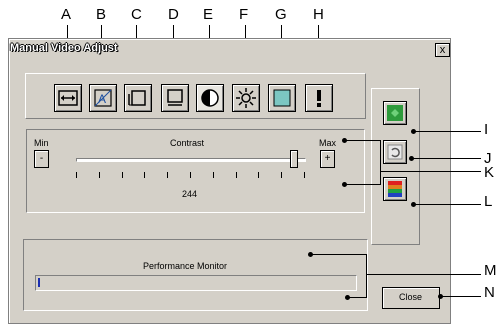 The height and width of the screenshot is (328, 503). I want to click on focus-icon: A, so click(103, 98).